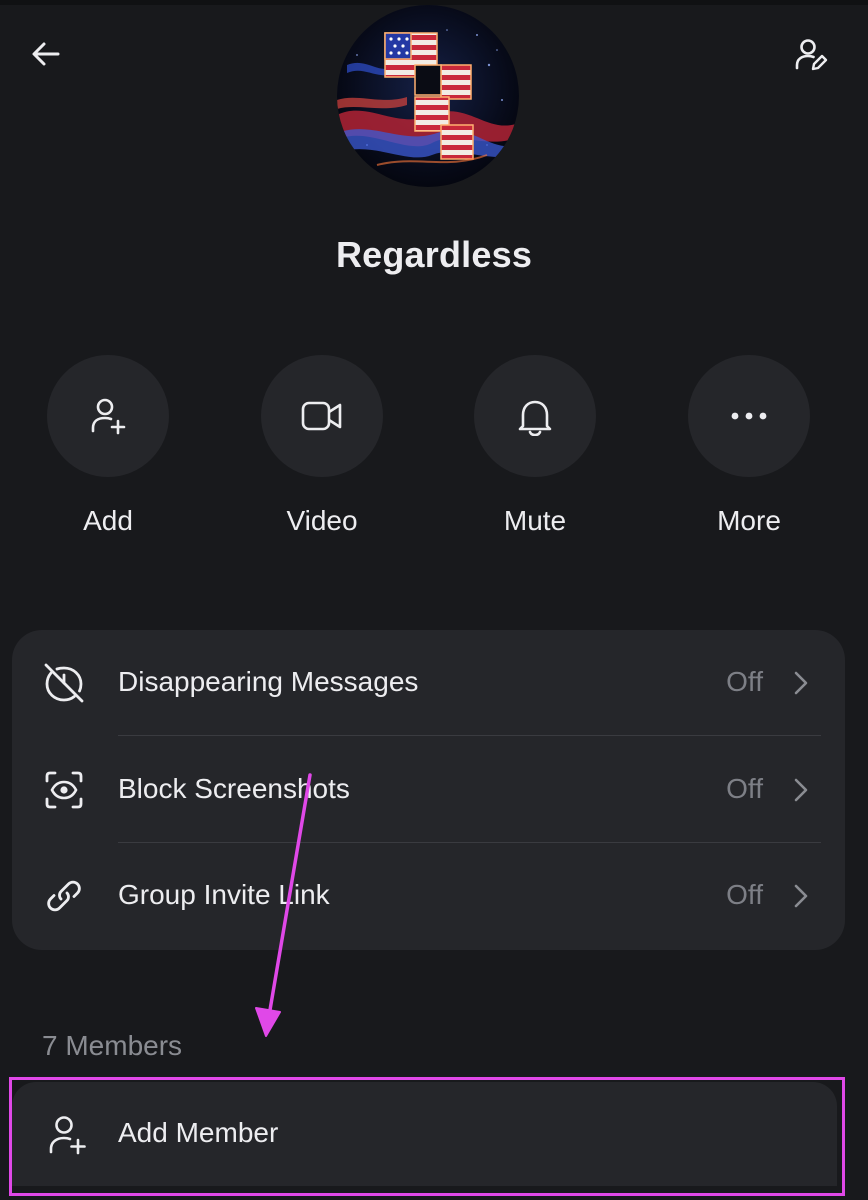  I want to click on american-flag-letter-f-avatar, so click(428, 96).